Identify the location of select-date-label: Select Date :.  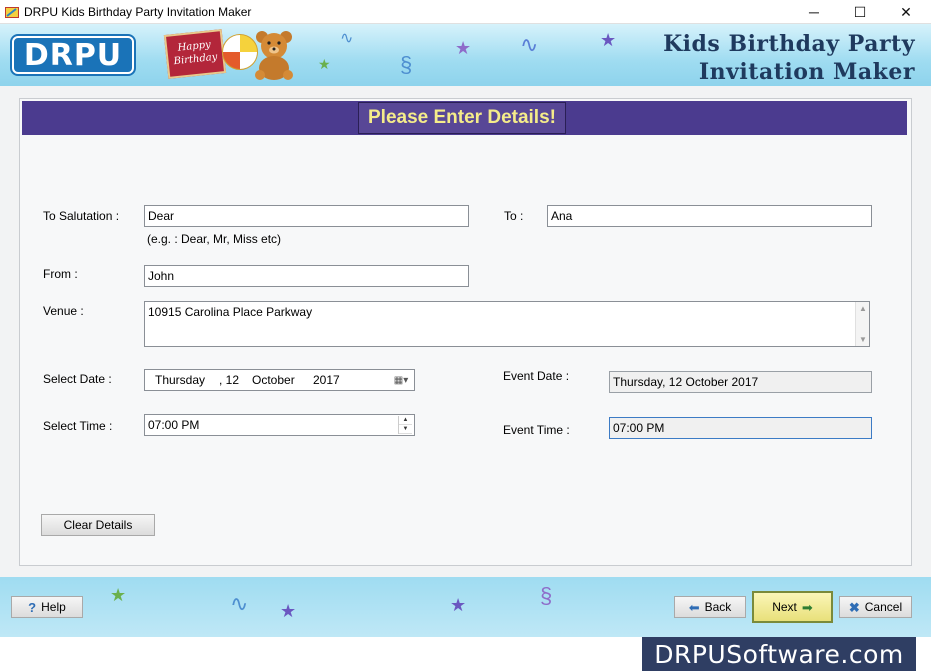
(77, 379).